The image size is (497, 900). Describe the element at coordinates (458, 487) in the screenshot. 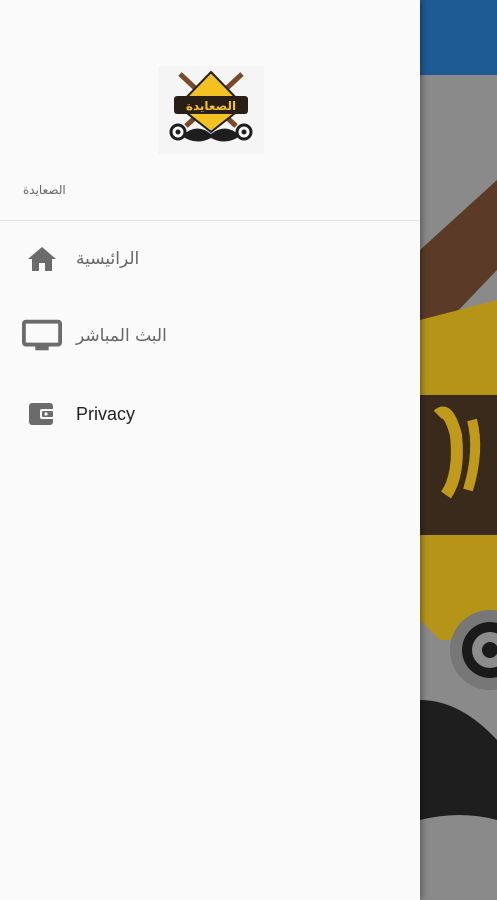

I see `background-logo-artwork` at that location.